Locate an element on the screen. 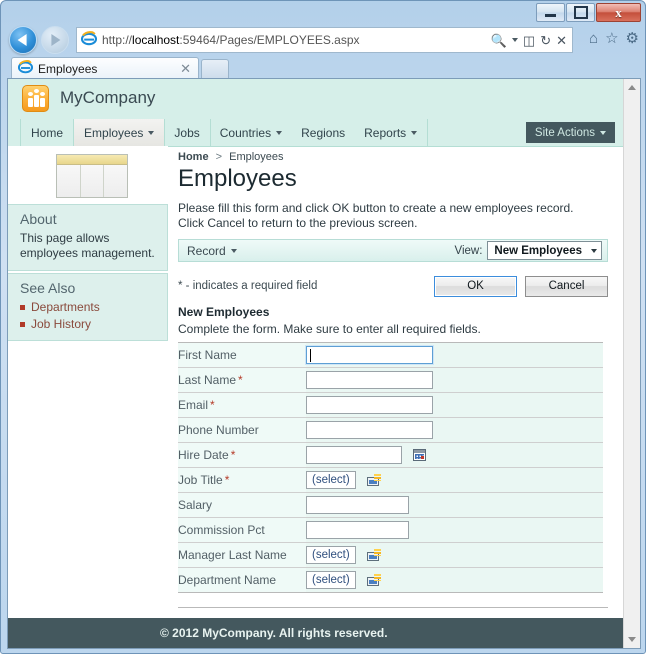 The height and width of the screenshot is (654, 646). chevron-up-icon is located at coordinates (632, 87).